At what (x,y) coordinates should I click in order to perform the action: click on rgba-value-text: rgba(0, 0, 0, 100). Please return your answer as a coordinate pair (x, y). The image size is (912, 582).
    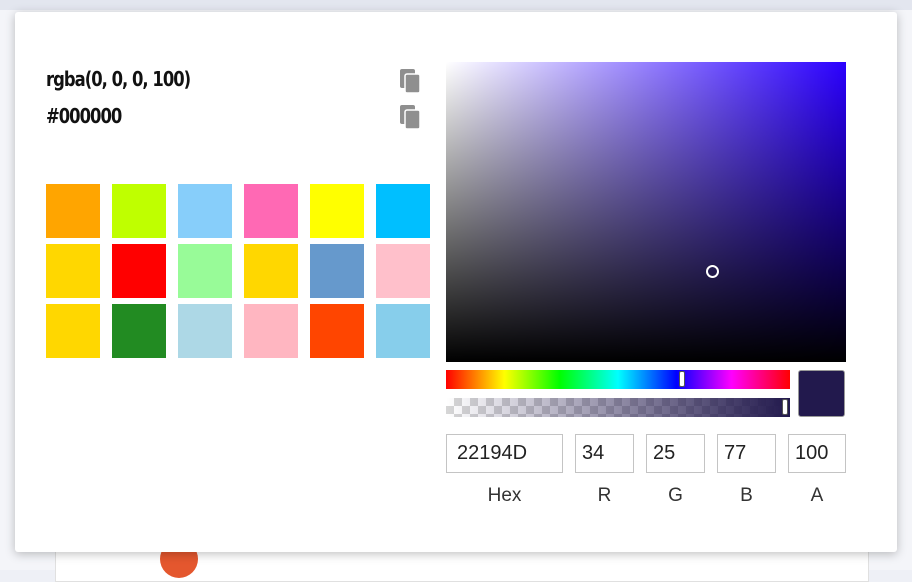
    Looking at the image, I should click on (118, 79).